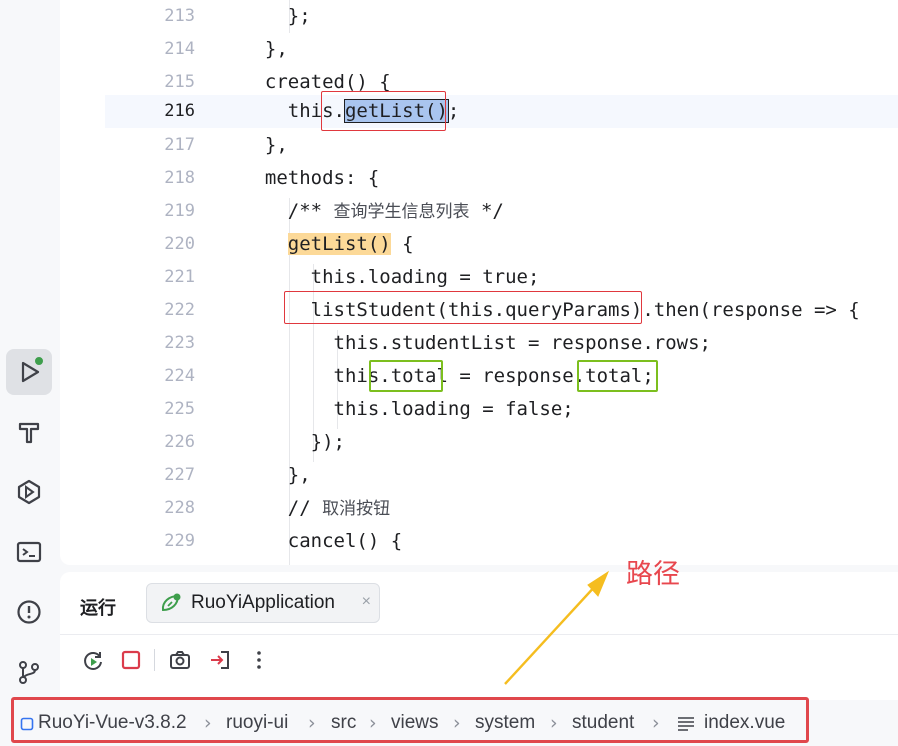 Image resolution: width=898 pixels, height=746 pixels. I want to click on run-tool-button, so click(29, 372).